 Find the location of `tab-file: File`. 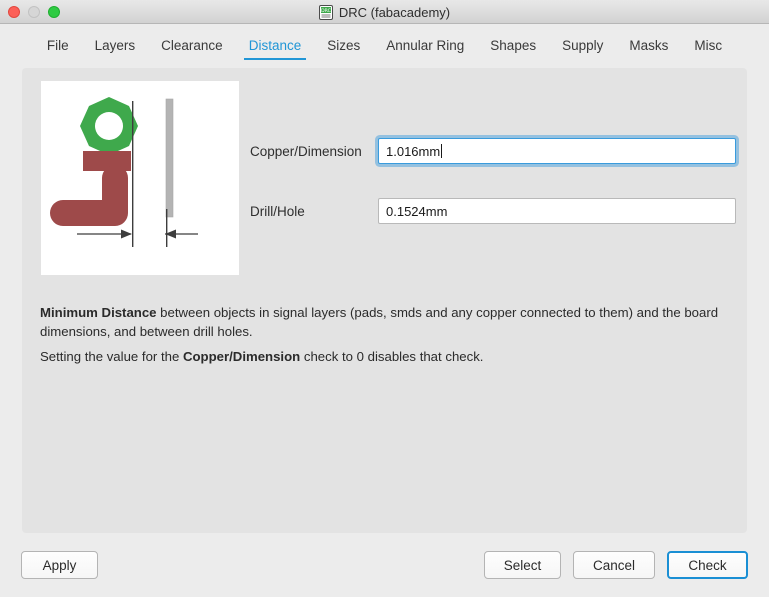

tab-file: File is located at coordinates (58, 46).